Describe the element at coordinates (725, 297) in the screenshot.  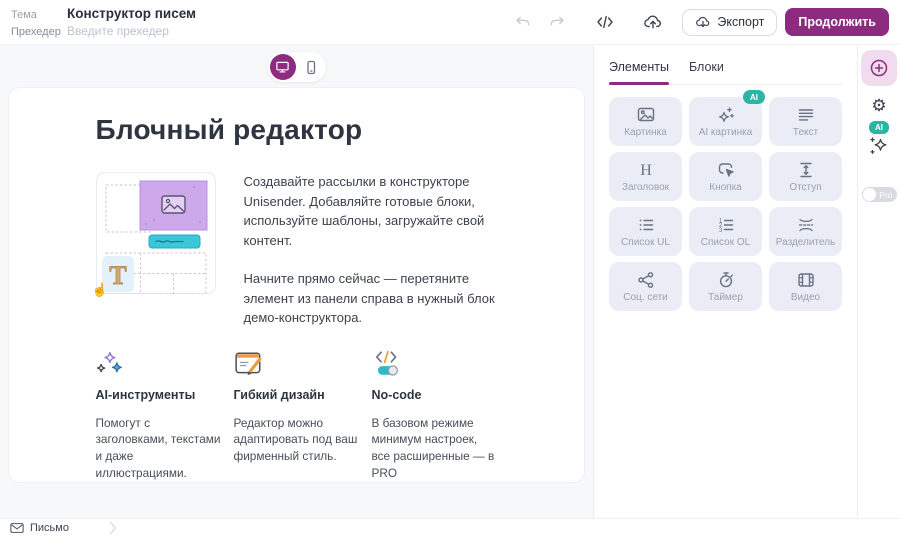
I see `element-label: Таймер` at that location.